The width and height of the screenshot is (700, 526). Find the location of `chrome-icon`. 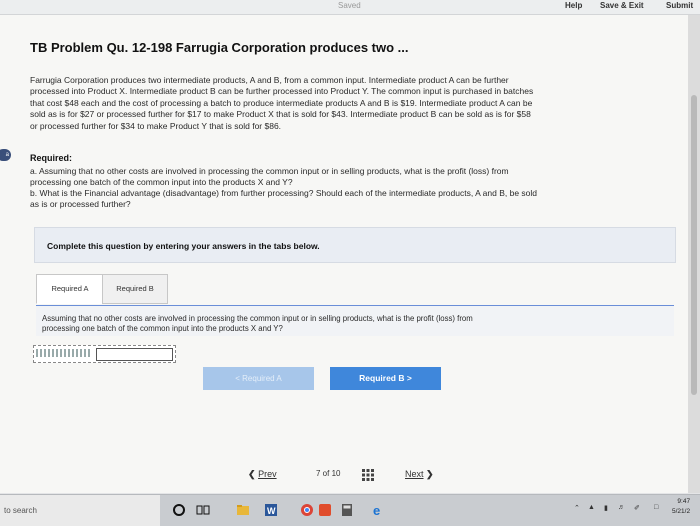

chrome-icon is located at coordinates (307, 510).